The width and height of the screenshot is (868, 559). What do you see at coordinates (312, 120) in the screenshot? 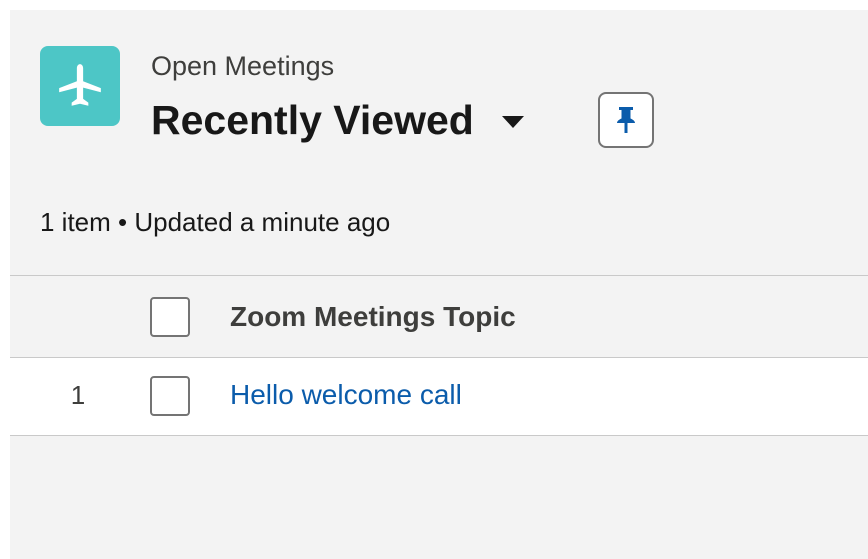
I see `list-view-title: Recently Viewed` at bounding box center [312, 120].